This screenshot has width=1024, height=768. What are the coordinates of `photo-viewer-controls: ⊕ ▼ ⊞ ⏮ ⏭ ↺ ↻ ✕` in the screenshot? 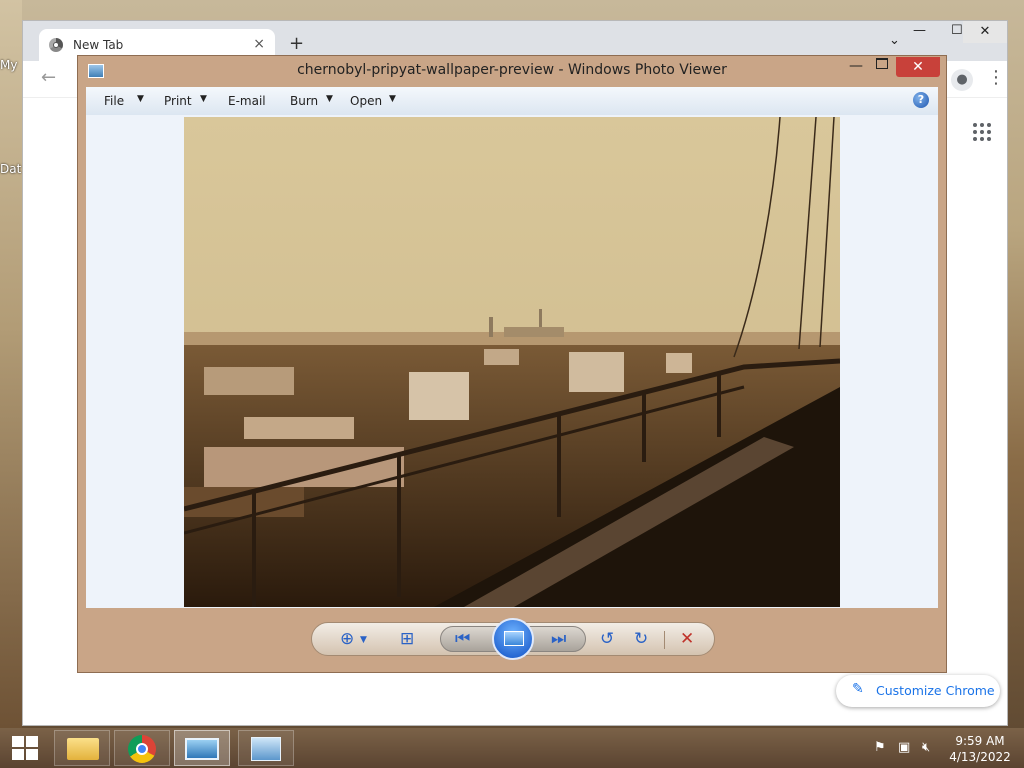 It's located at (513, 639).